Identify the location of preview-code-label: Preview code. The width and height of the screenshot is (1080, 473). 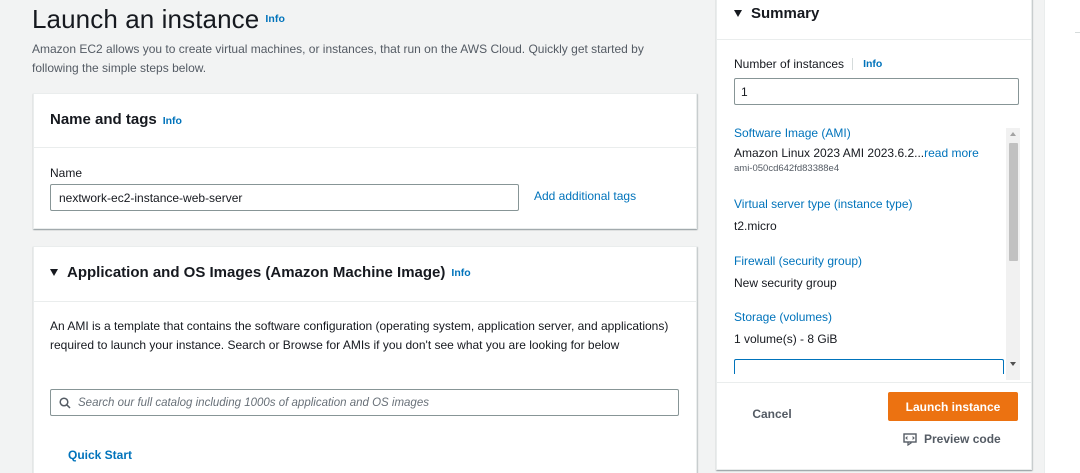
(962, 439).